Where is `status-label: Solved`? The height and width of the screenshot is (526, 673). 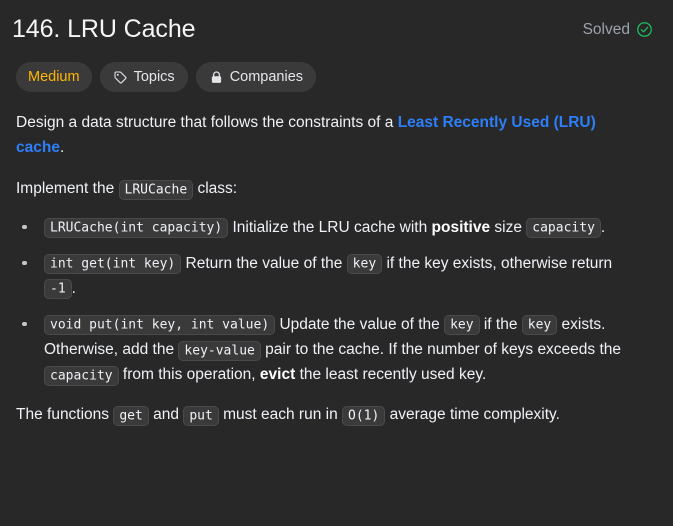
status-label: Solved is located at coordinates (606, 29).